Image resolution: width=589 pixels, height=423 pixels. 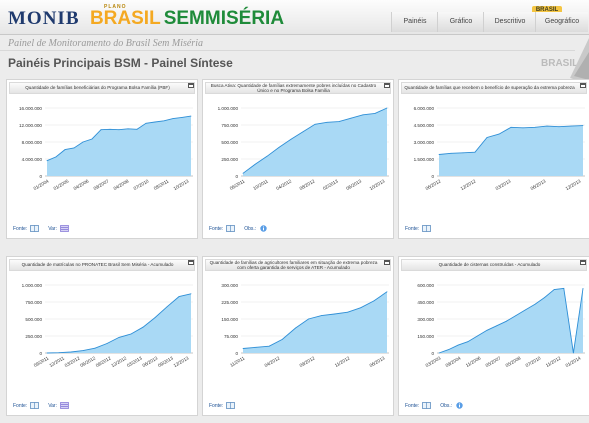 I want to click on x-tick-label: 09/2012, so click(x=307, y=361).